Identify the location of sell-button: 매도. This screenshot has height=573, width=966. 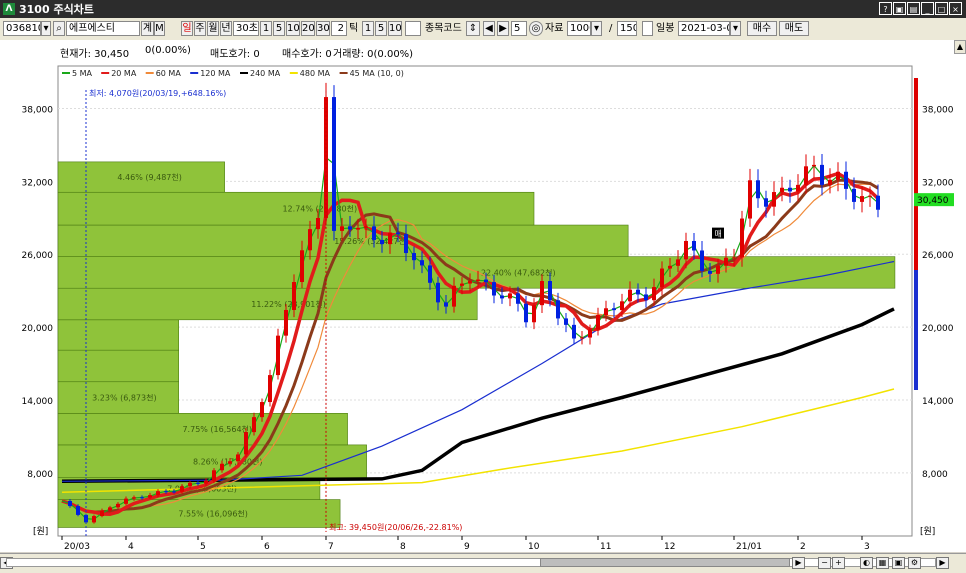
(794, 28).